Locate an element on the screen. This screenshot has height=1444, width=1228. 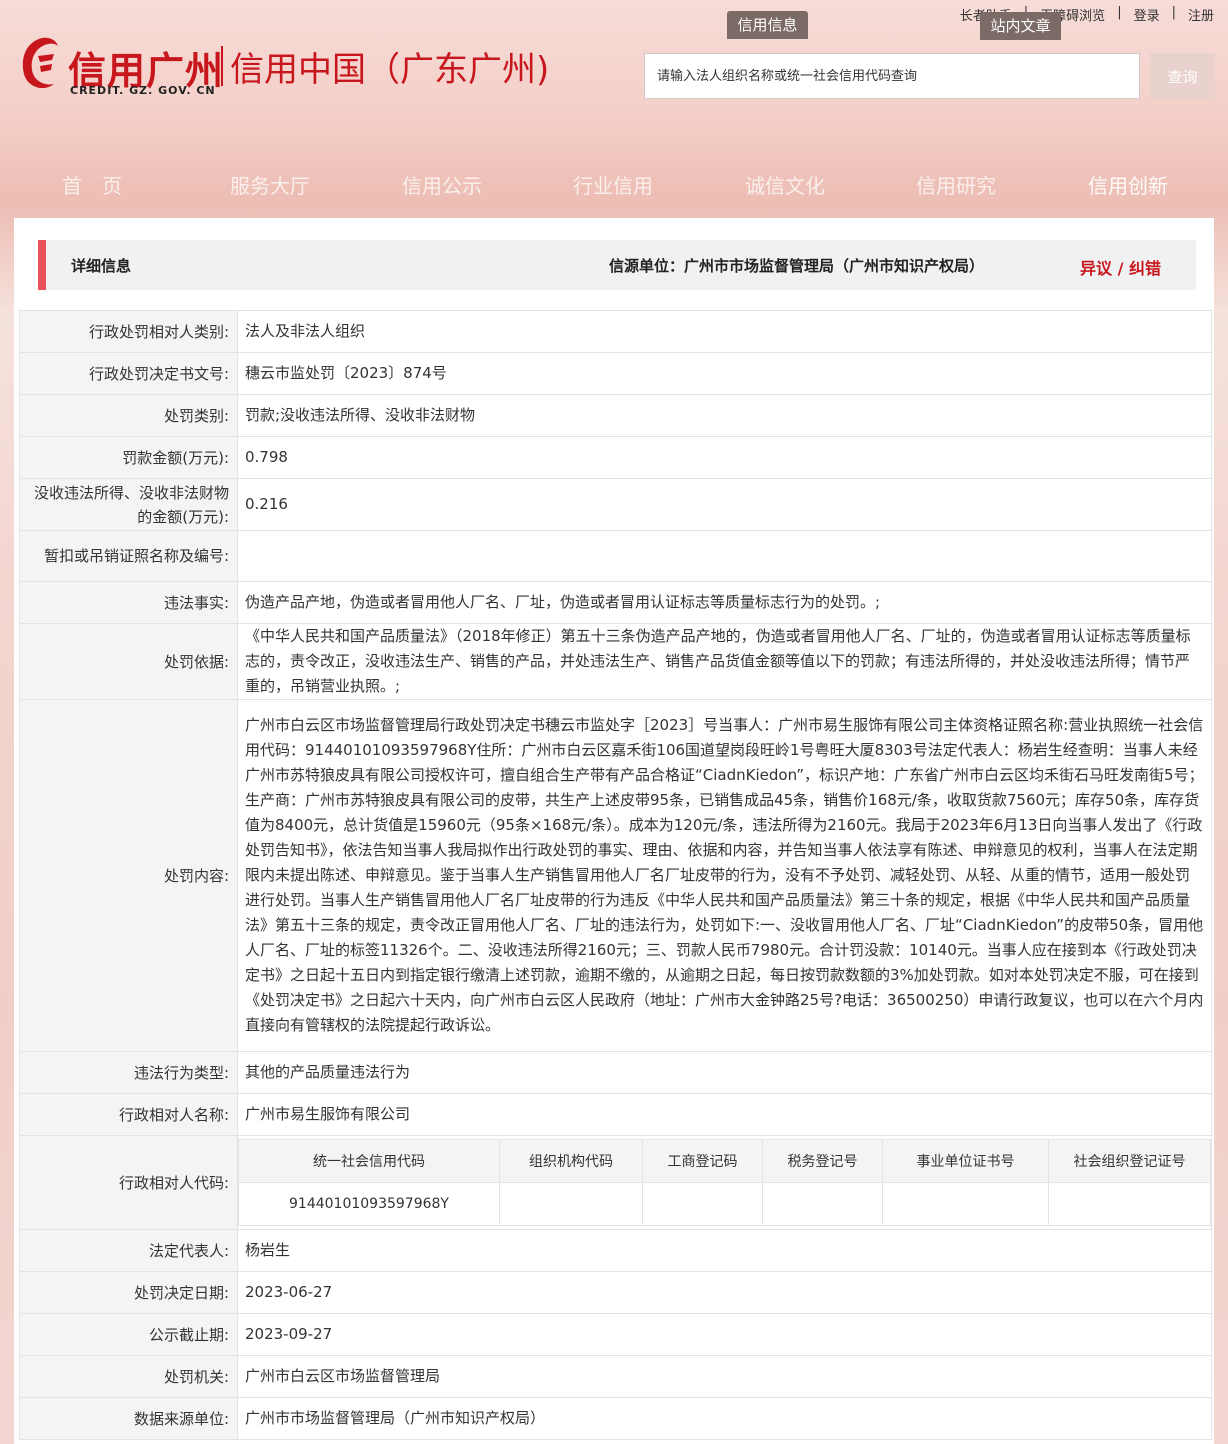
table-row: 暂扣或吊销证照名称及编号: is located at coordinates (615, 556).